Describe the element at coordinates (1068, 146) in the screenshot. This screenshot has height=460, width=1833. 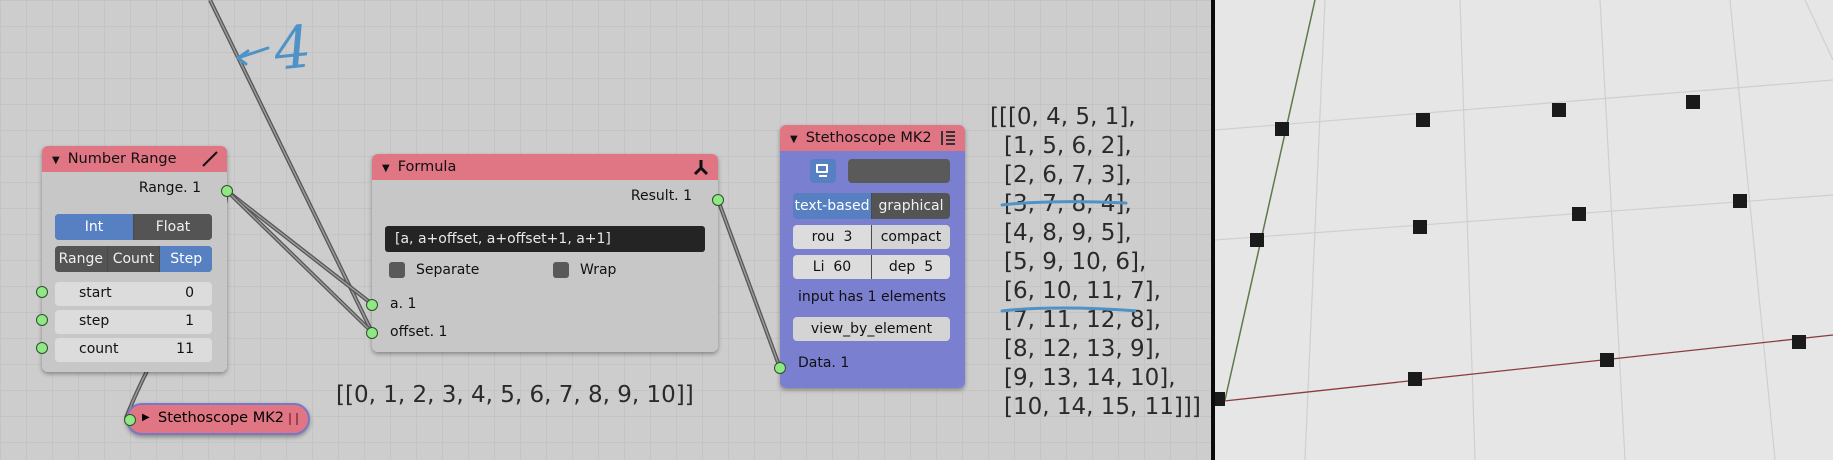
I see `output-line: [1, 5, 6, 2],` at that location.